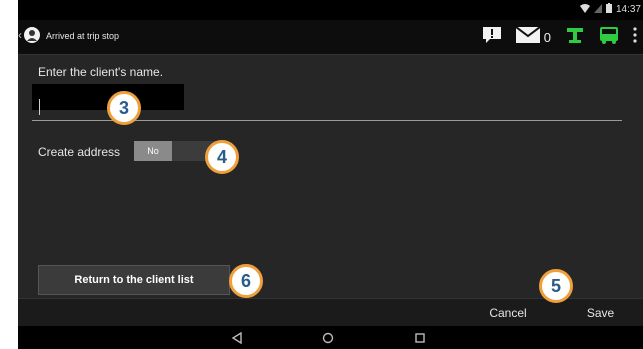 The height and width of the screenshot is (349, 643). I want to click on back-button: ‹, so click(29, 35).